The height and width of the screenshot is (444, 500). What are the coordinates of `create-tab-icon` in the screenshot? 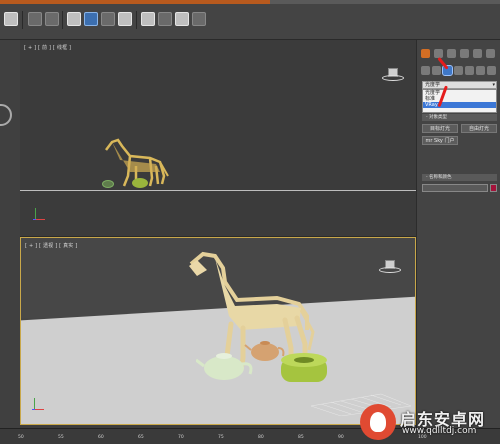 It's located at (425, 53).